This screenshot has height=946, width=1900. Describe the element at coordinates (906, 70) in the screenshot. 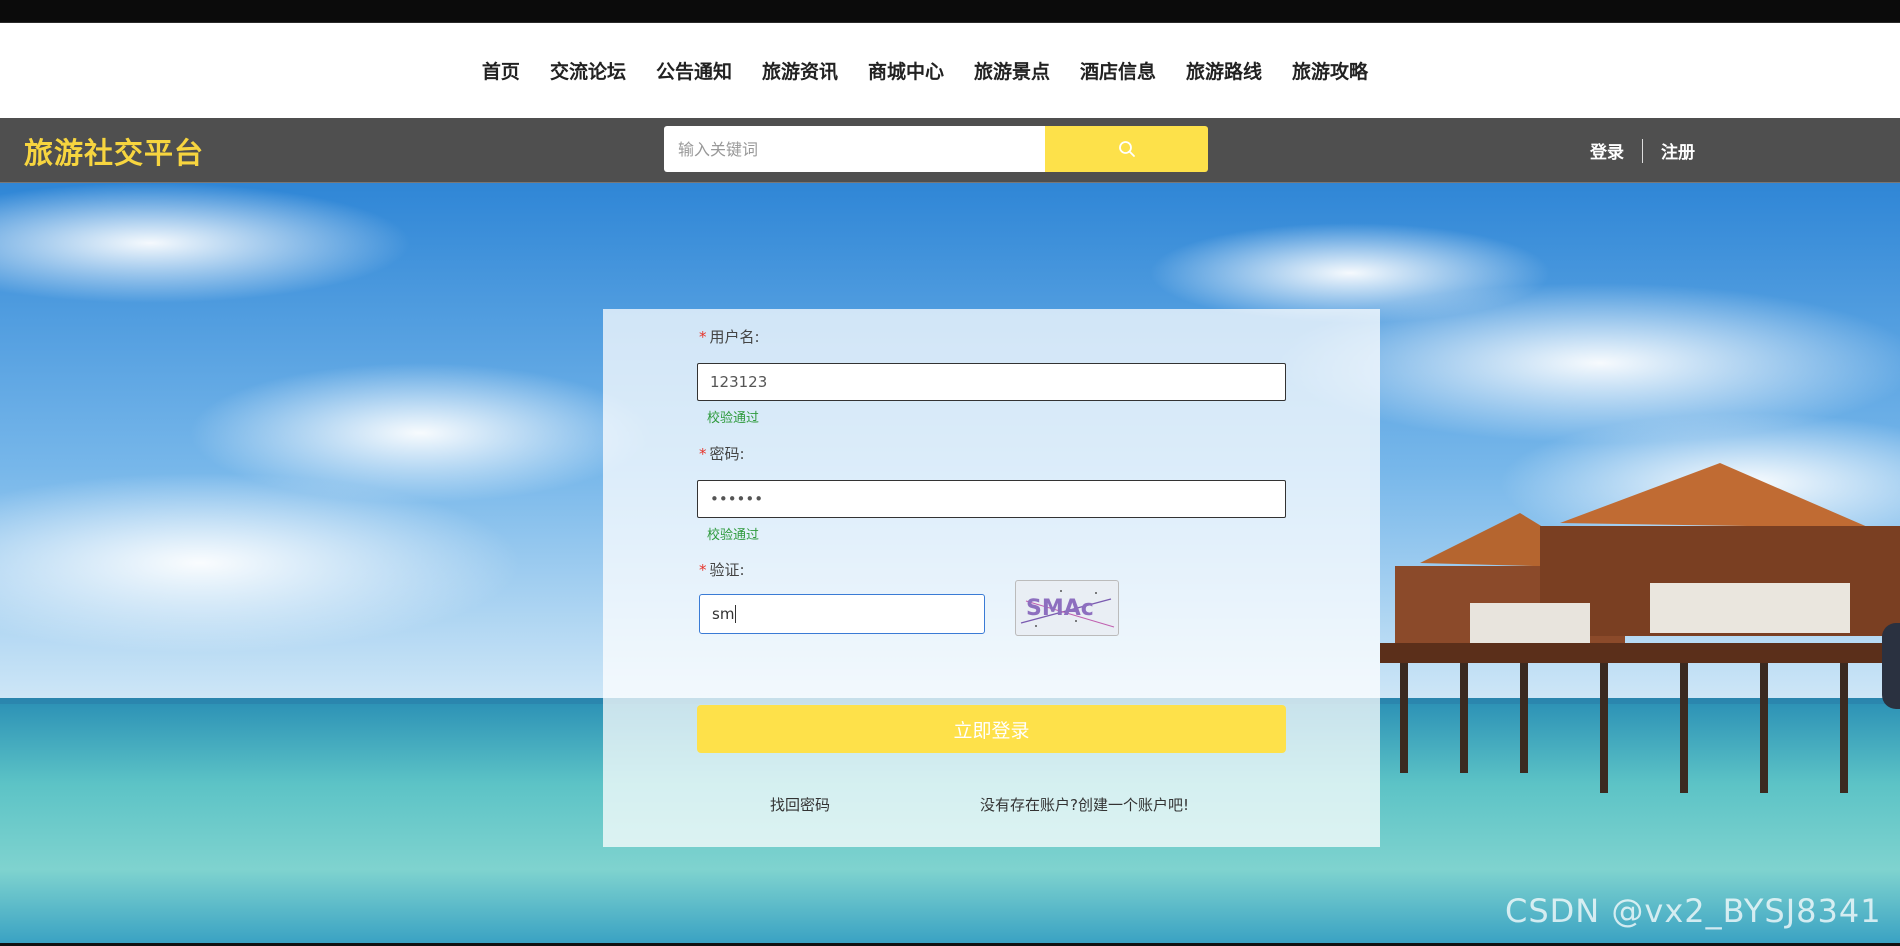

I see `nav-item-mall: 商城中心` at that location.